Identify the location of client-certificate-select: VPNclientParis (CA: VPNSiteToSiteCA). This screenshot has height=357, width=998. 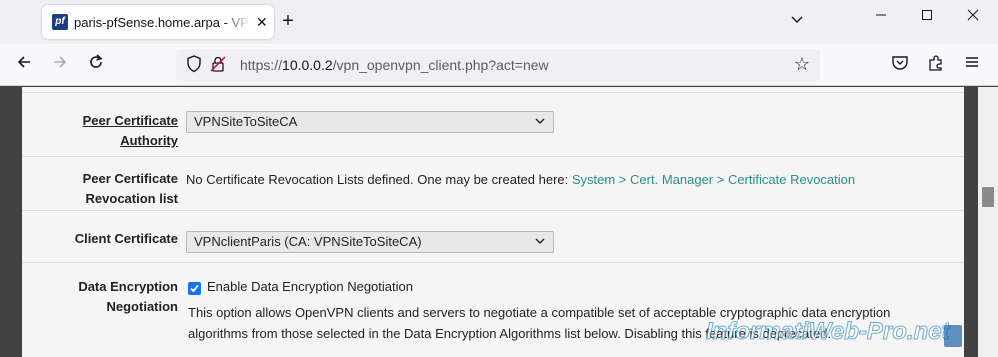
(370, 242).